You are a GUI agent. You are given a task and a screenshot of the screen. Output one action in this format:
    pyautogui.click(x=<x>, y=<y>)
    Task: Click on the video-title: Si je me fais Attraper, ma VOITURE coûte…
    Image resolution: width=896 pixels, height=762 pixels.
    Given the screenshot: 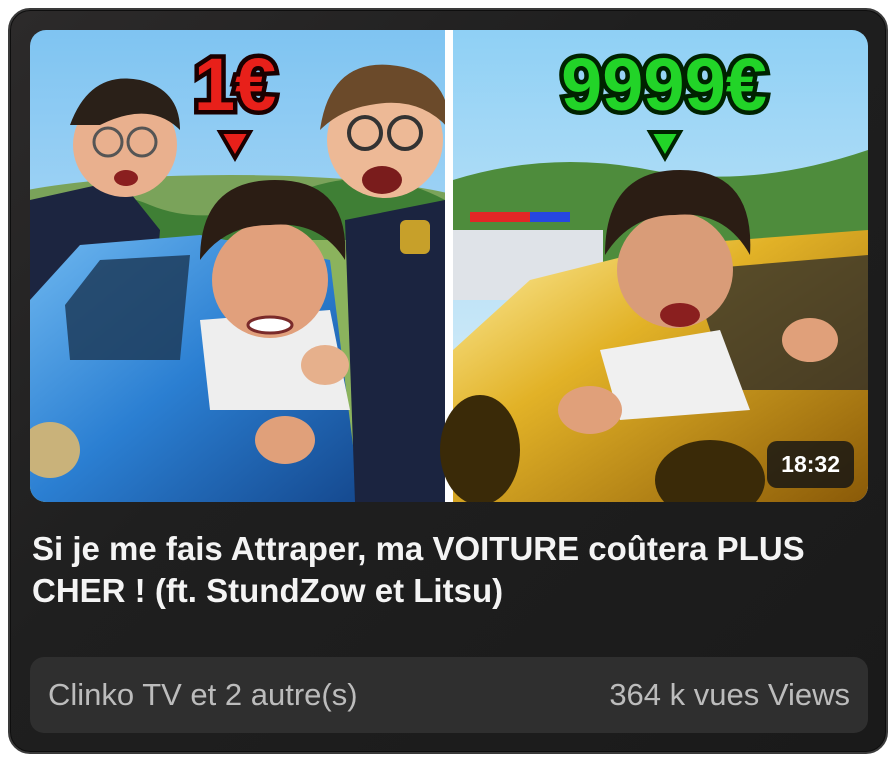 What is the action you would take?
    pyautogui.click(x=447, y=570)
    